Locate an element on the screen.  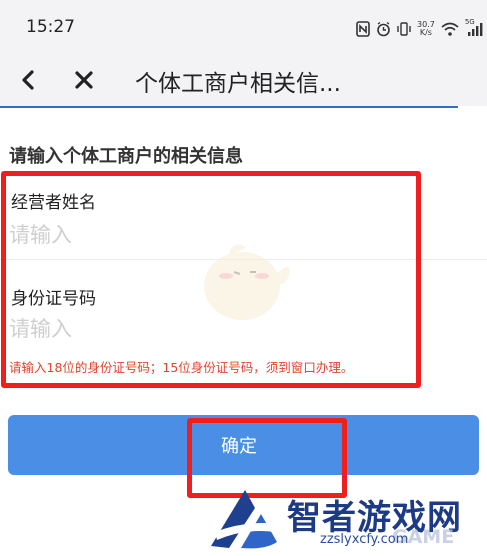
bluetooth-vibrate-icon is located at coordinates (404, 29).